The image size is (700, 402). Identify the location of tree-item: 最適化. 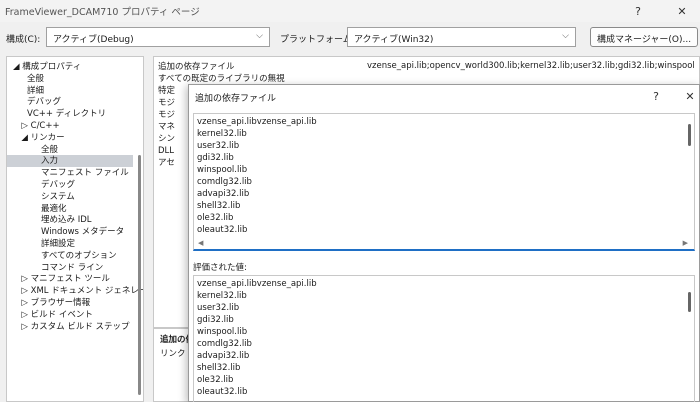
(54, 209).